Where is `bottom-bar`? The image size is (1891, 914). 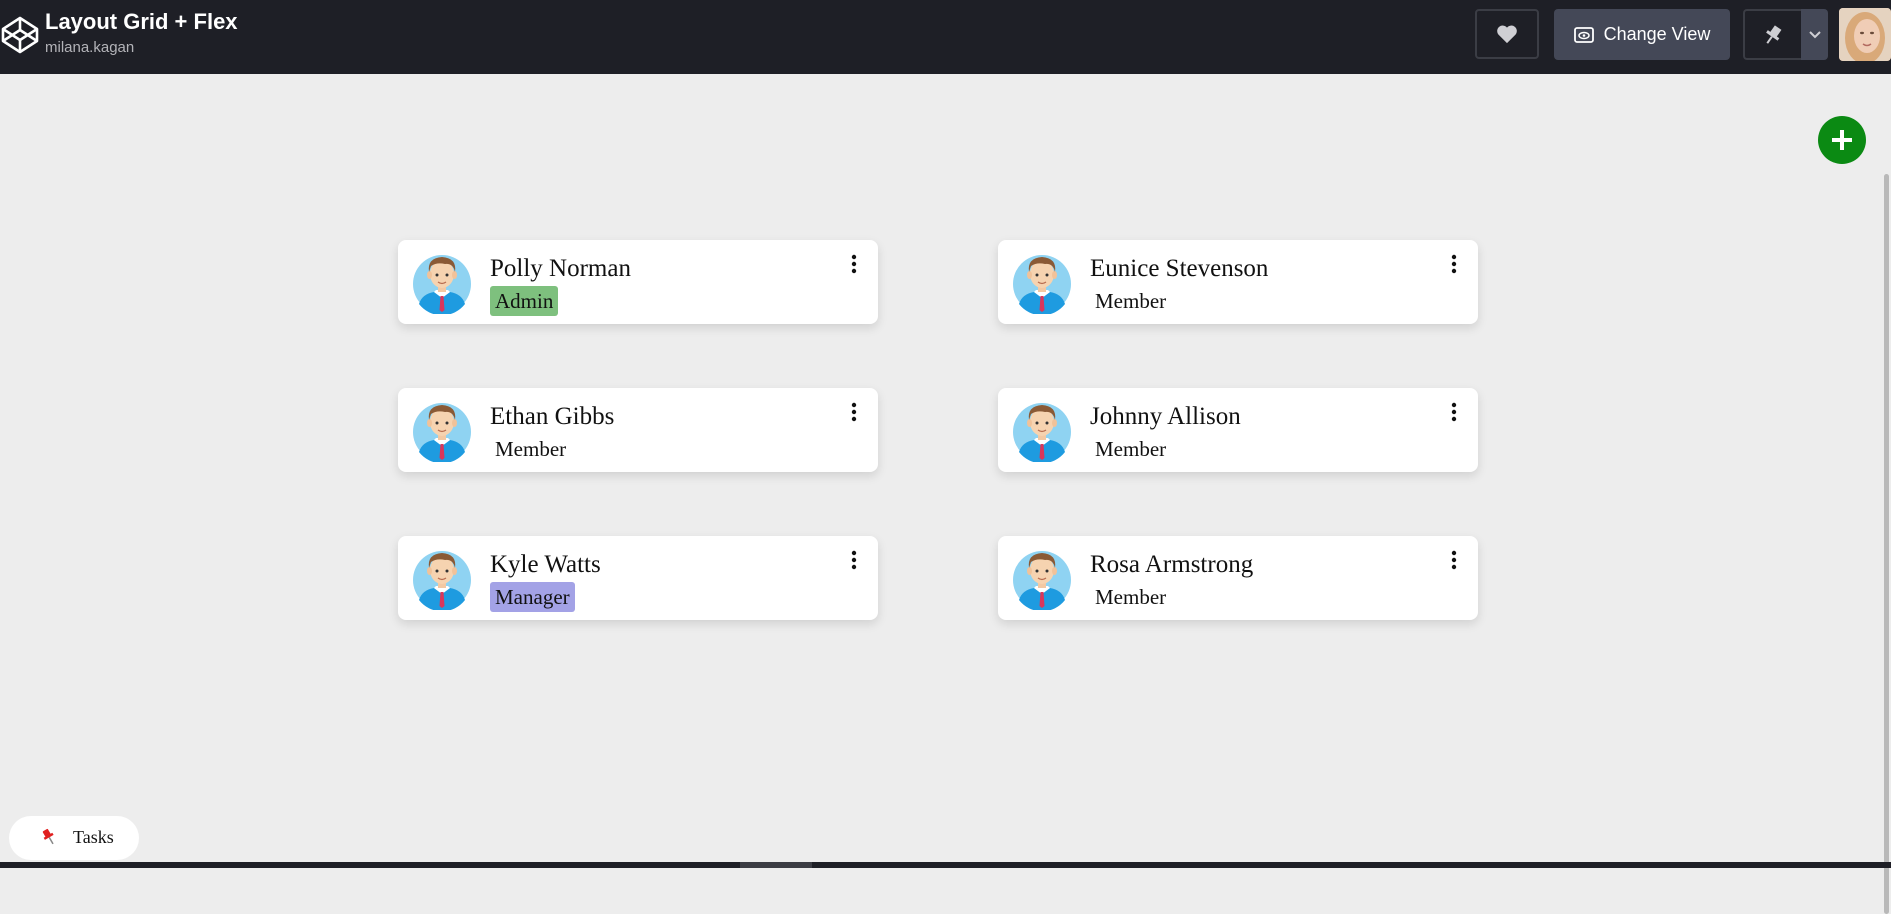
bottom-bar is located at coordinates (945, 865).